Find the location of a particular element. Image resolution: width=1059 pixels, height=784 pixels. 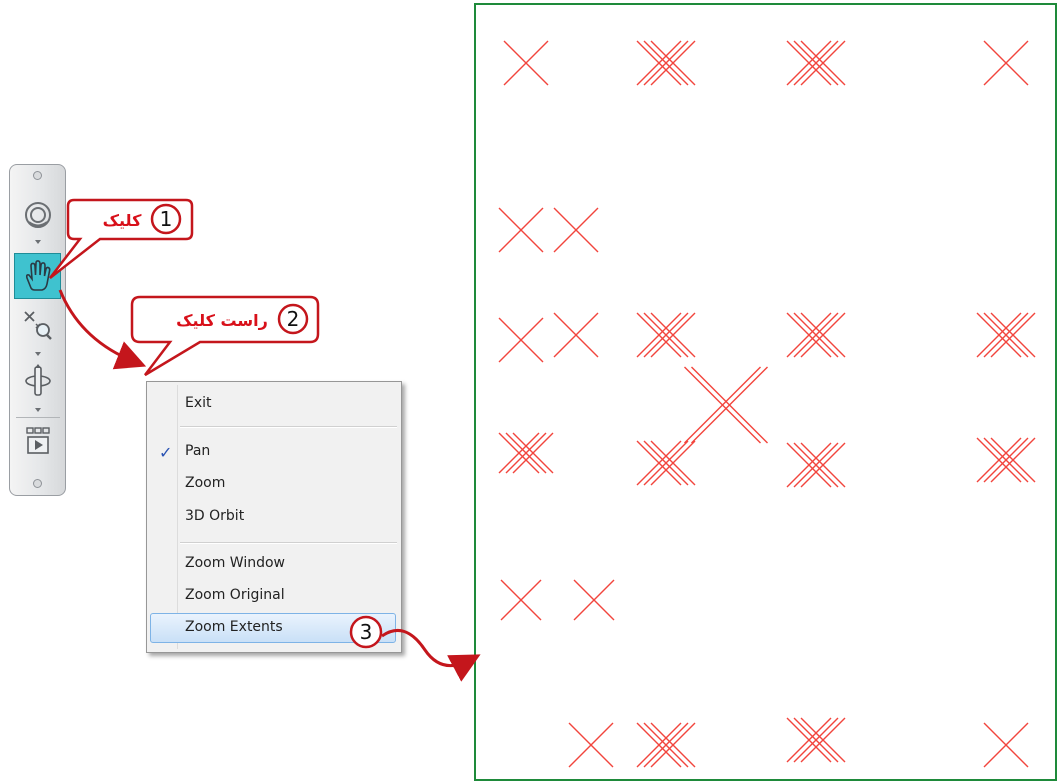

callout-2: 2 راست کلیک is located at coordinates (225, 336).